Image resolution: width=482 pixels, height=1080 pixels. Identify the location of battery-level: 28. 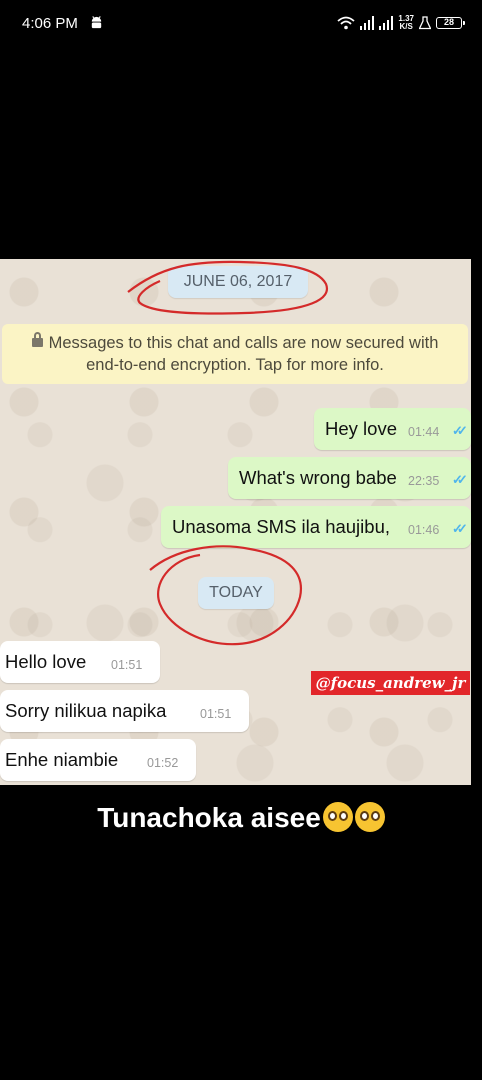
(448, 22).